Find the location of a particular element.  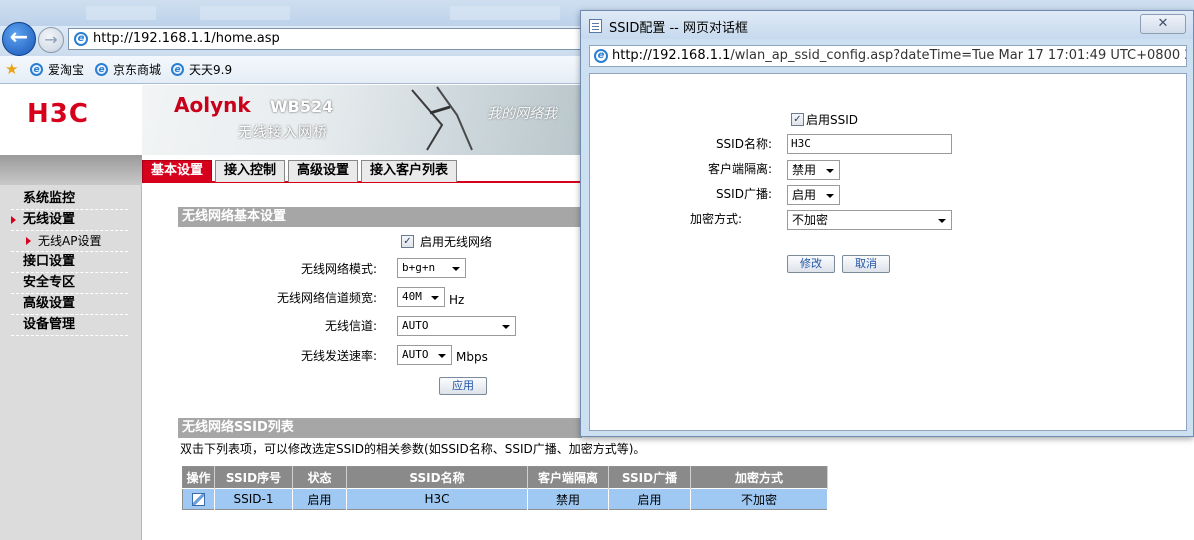

rate-select: AUTO is located at coordinates (424, 355).